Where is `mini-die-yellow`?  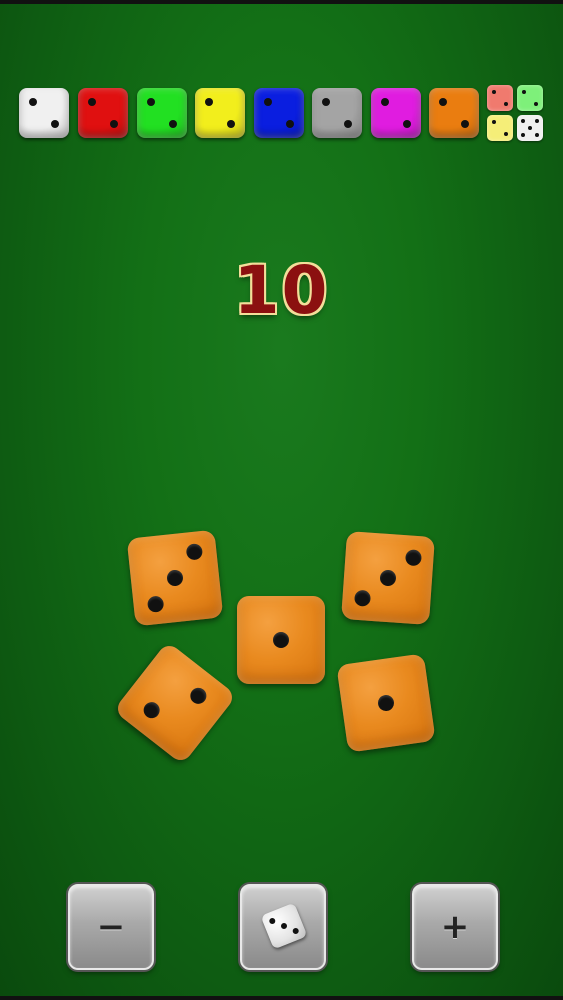 mini-die-yellow is located at coordinates (500, 128).